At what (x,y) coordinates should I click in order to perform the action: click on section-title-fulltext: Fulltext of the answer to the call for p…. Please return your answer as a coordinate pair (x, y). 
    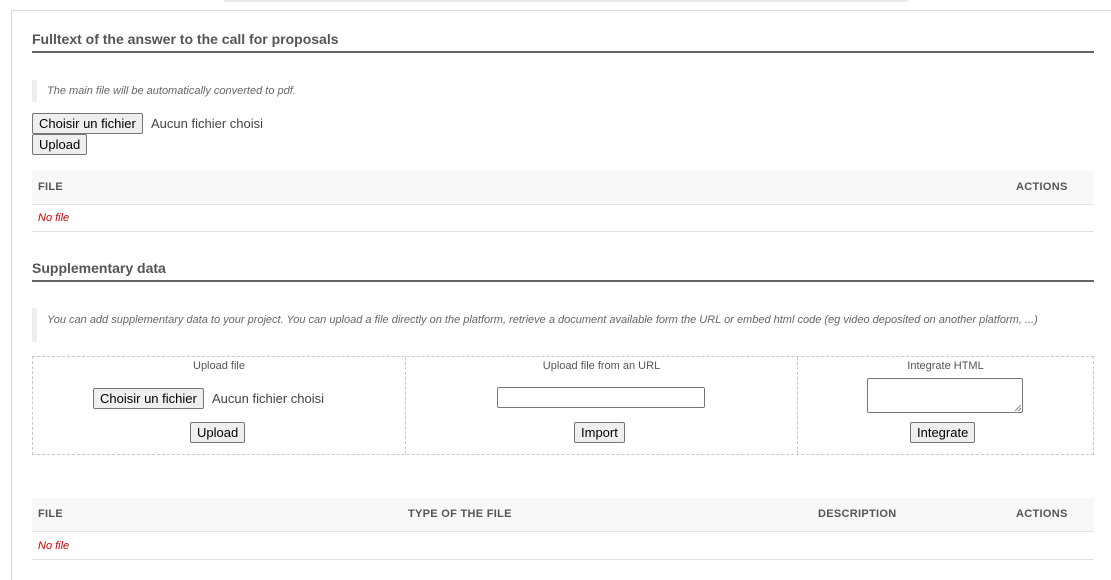
    Looking at the image, I should click on (563, 42).